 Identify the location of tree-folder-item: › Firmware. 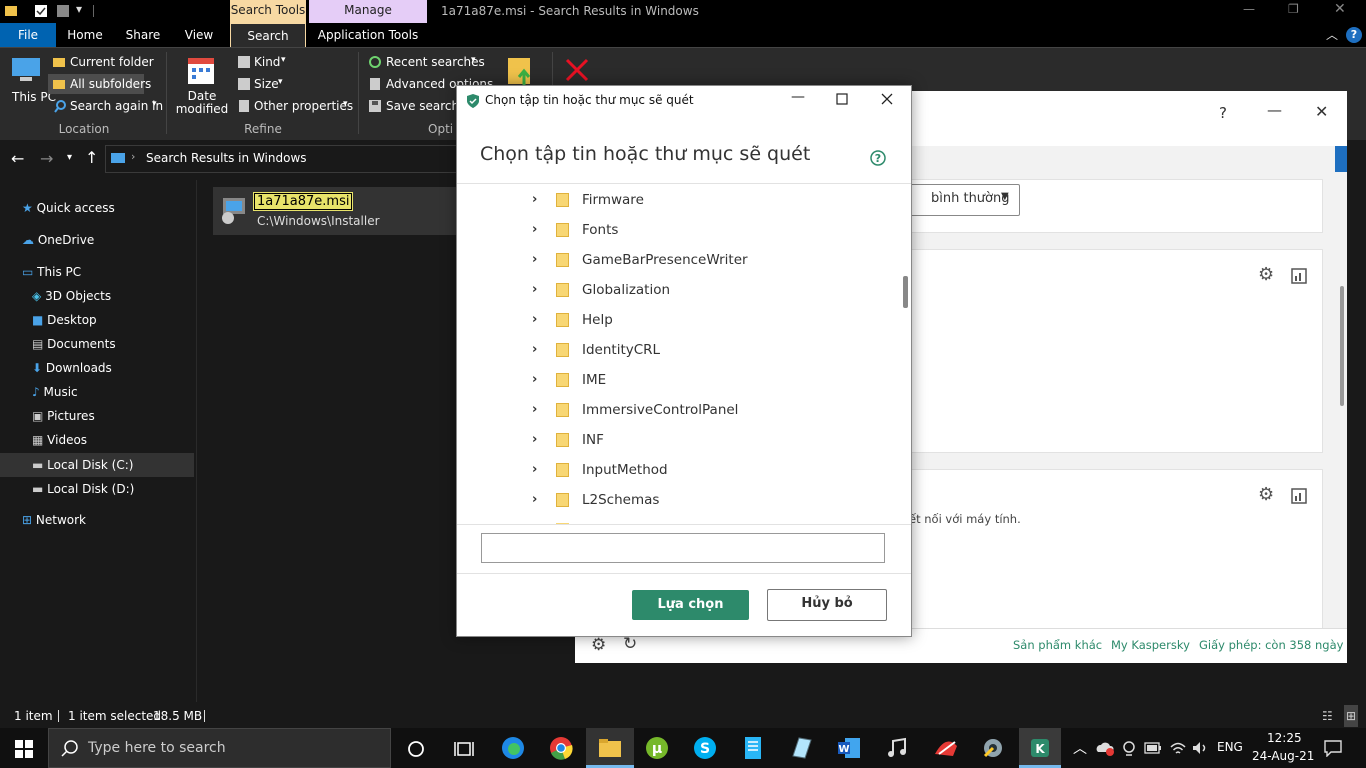
(677, 200).